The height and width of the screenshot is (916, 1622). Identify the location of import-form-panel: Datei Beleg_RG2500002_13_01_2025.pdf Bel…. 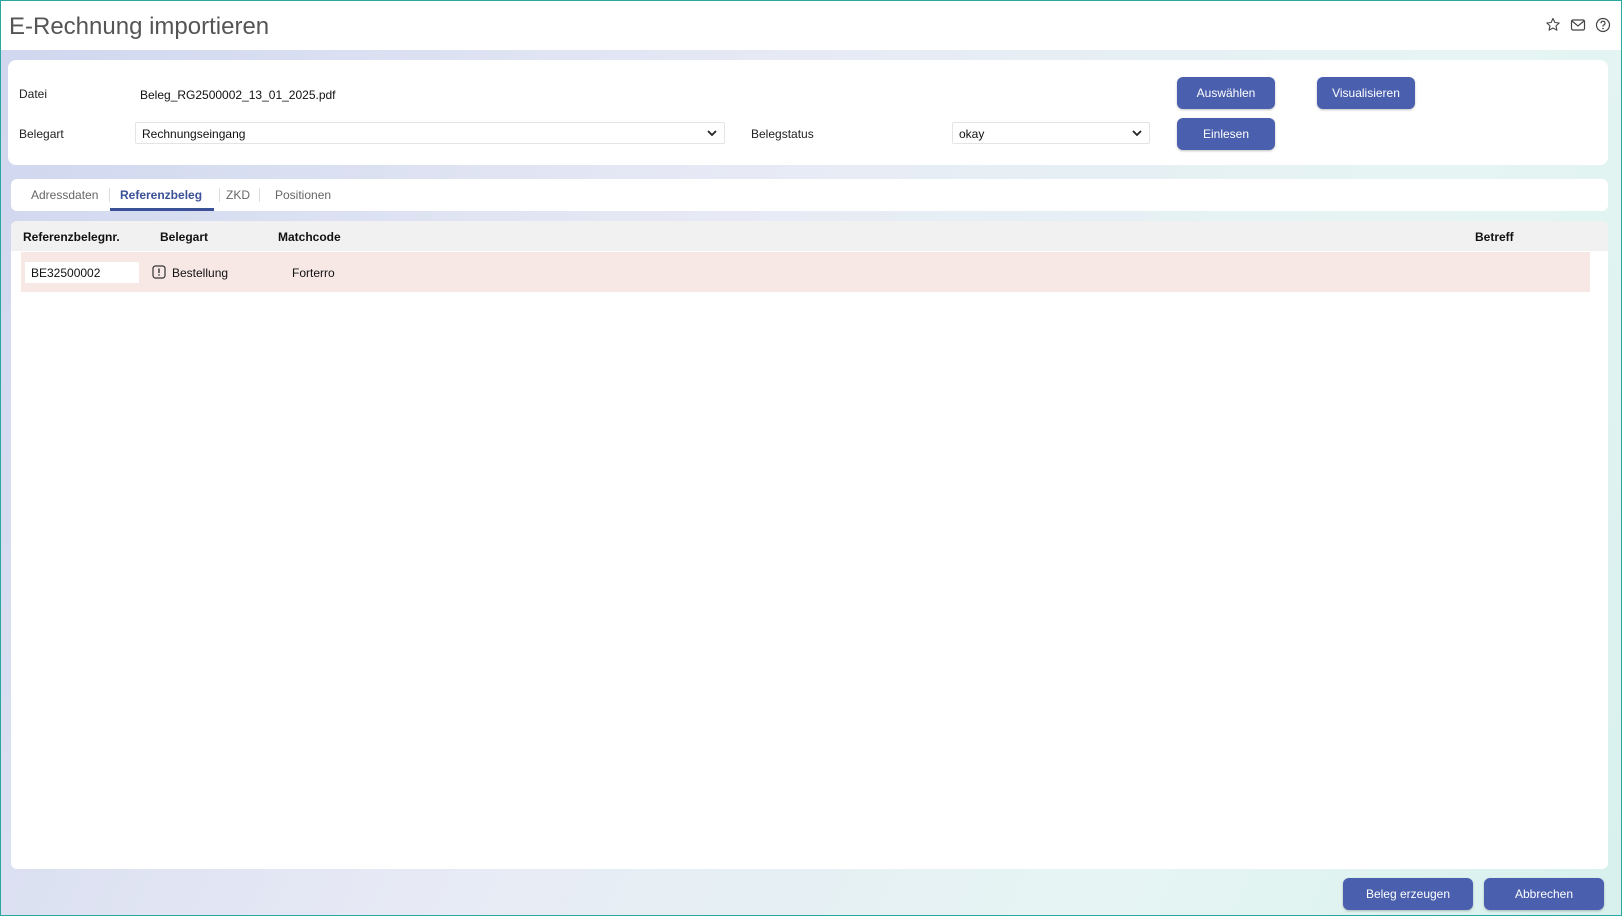
(808, 112).